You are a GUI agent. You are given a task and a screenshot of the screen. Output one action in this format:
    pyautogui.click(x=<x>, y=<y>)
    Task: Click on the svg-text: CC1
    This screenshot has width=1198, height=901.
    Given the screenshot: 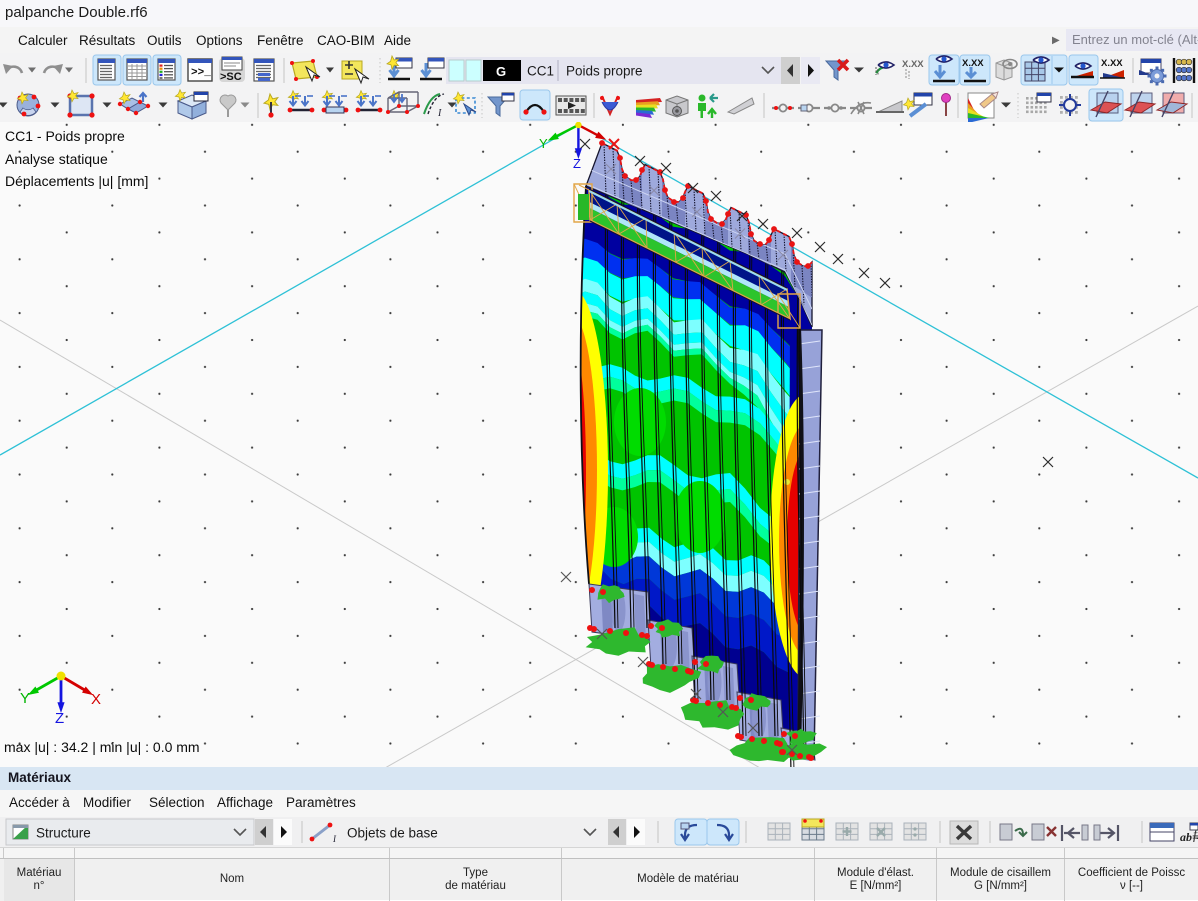 What is the action you would take?
    pyautogui.click(x=540, y=71)
    